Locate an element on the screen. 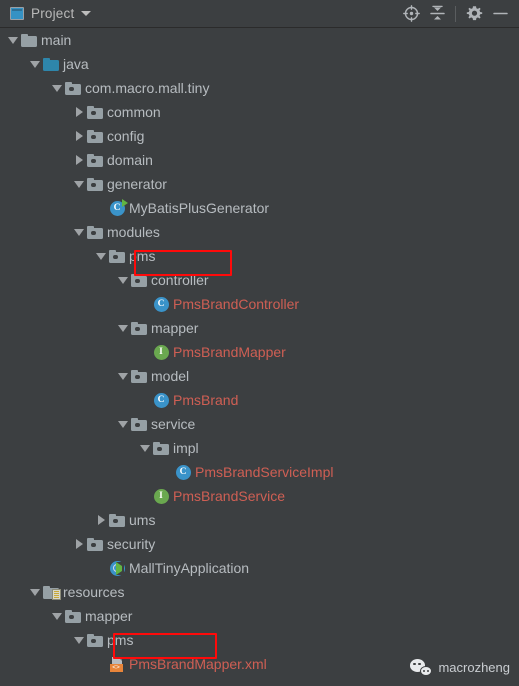  tool-window-title-group: Project is located at coordinates (51, 13).